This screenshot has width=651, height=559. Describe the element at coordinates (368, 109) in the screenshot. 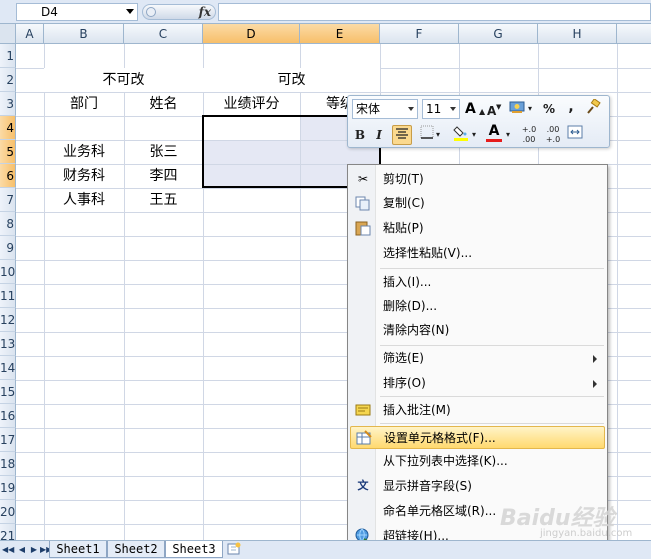

I see `font-name-value: 宋体` at that location.